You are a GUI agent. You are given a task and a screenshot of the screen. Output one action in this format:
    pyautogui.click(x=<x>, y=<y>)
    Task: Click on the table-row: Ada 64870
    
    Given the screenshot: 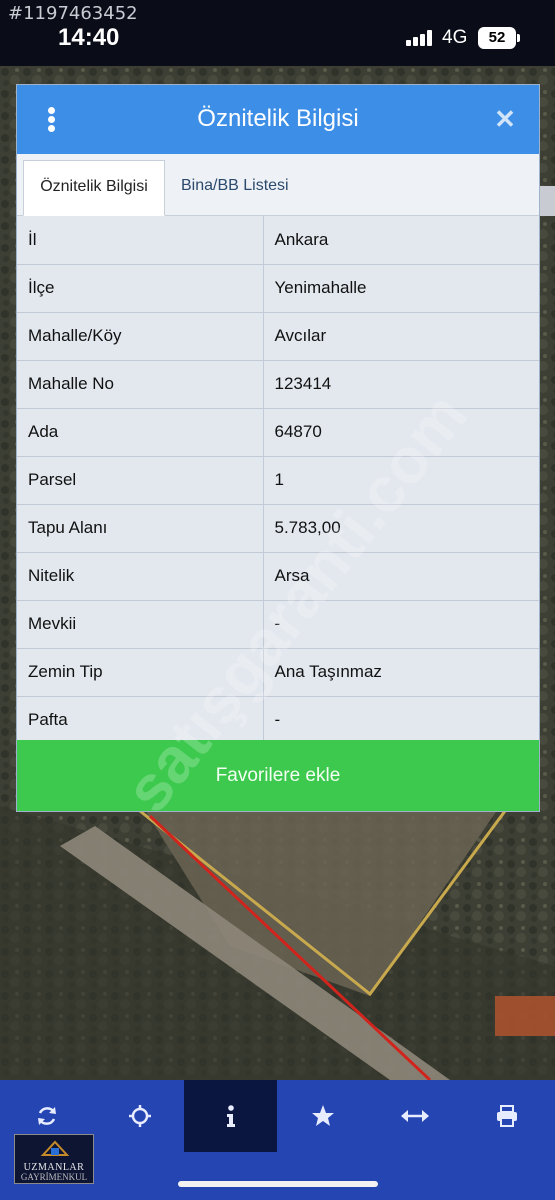 What is the action you would take?
    pyautogui.click(x=278, y=432)
    